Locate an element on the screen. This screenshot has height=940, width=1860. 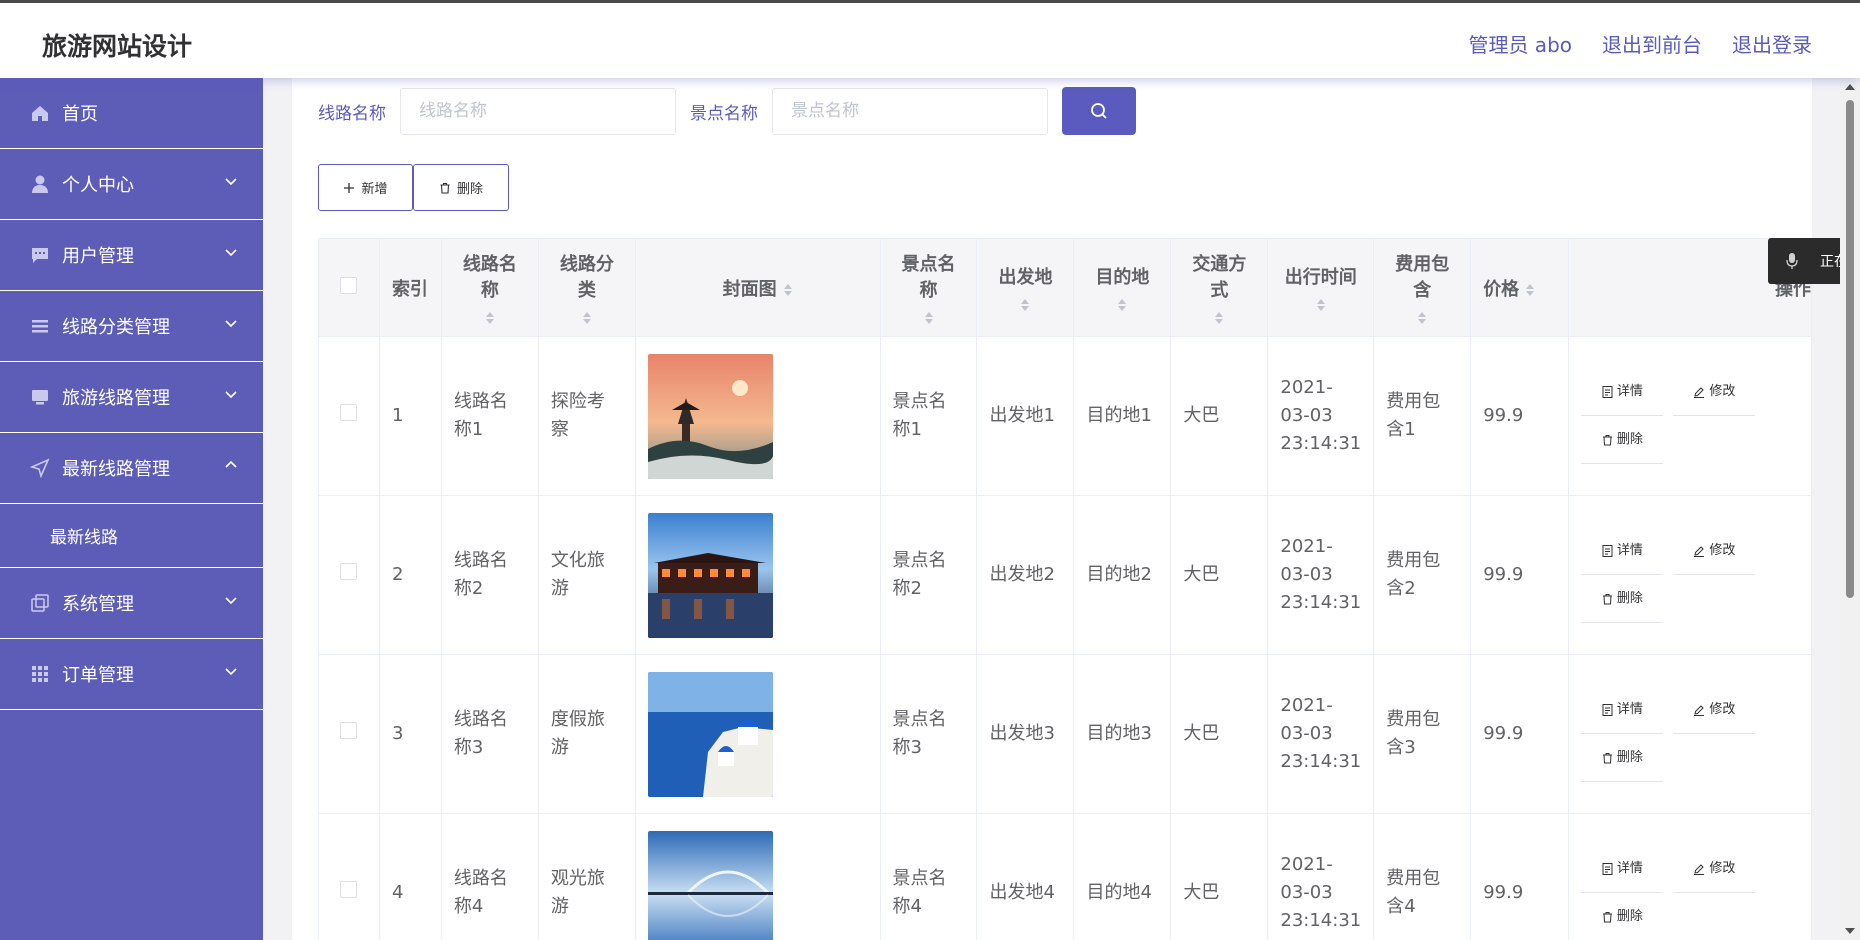
top-bar: 旅游网站设计 管理员 abo 退出到前台 退出登录 is located at coordinates (930, 39).